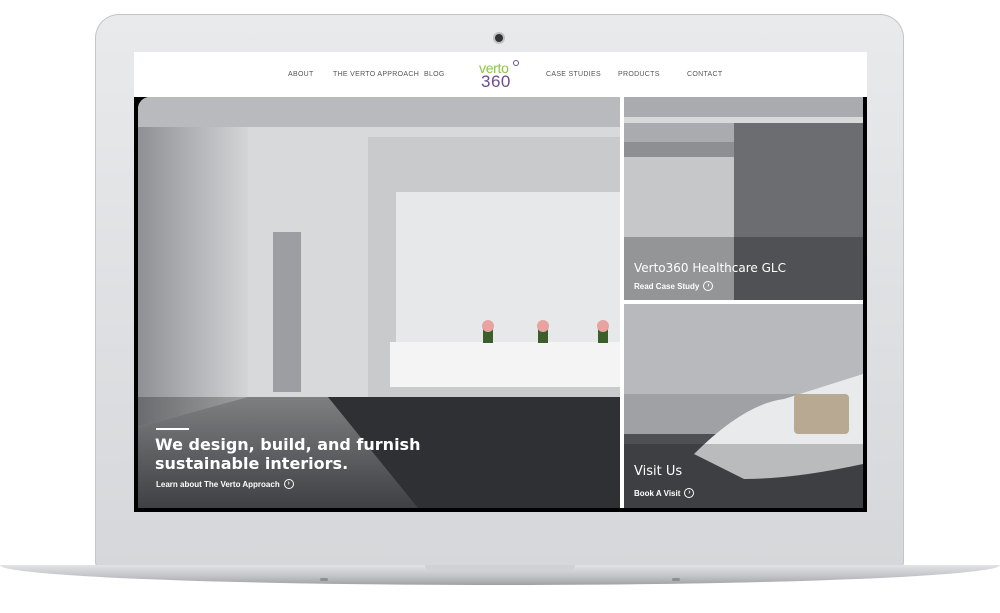  What do you see at coordinates (218, 484) in the screenshot?
I see `verto-approach-link-label: Learn about The Verto Approach` at bounding box center [218, 484].